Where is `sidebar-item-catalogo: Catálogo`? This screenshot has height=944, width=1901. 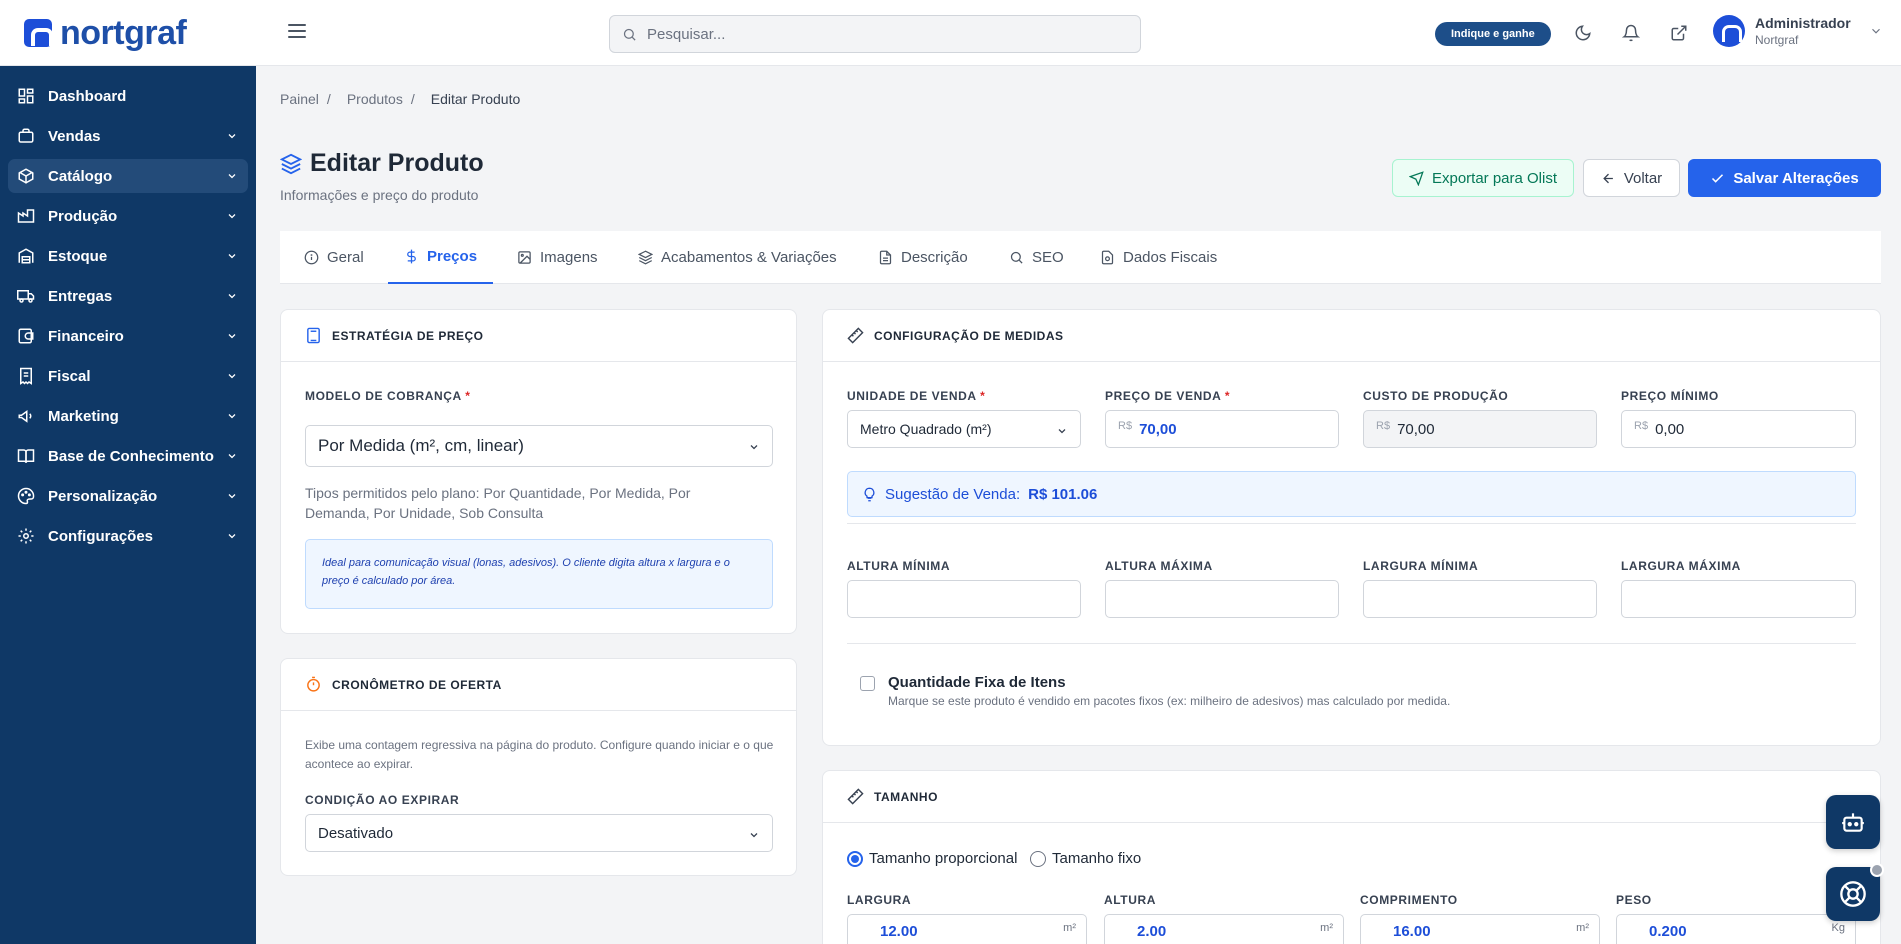
sidebar-item-catalogo: Catálogo is located at coordinates (128, 176).